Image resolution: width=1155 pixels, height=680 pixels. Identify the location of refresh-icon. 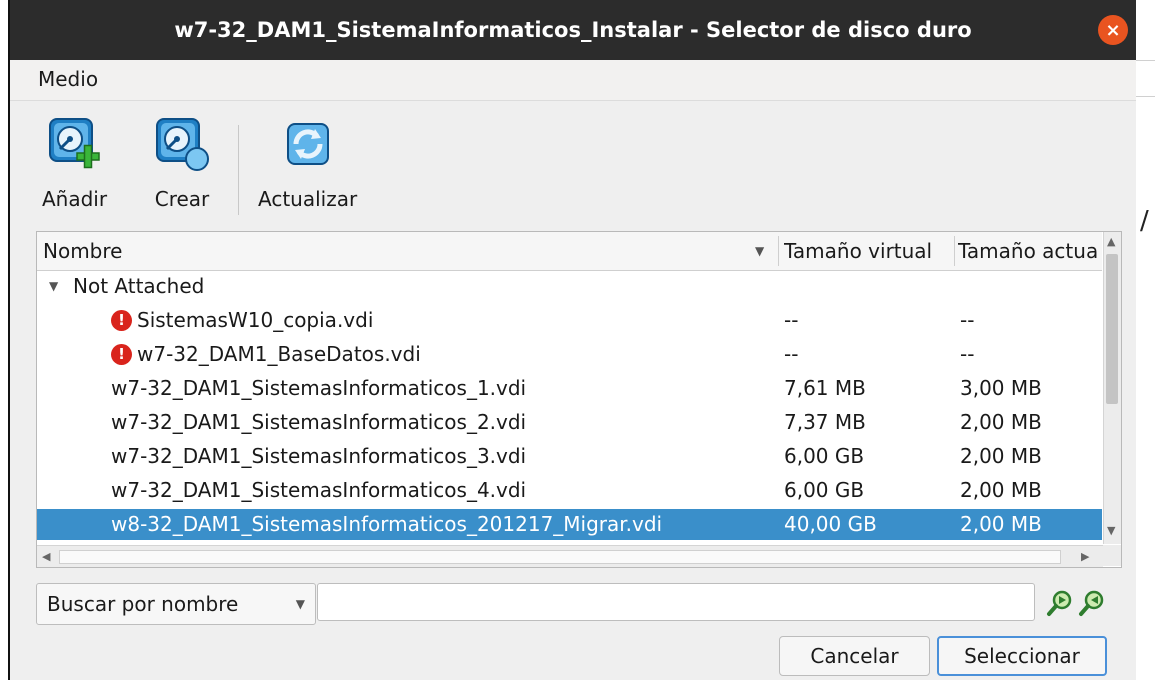
(307, 144).